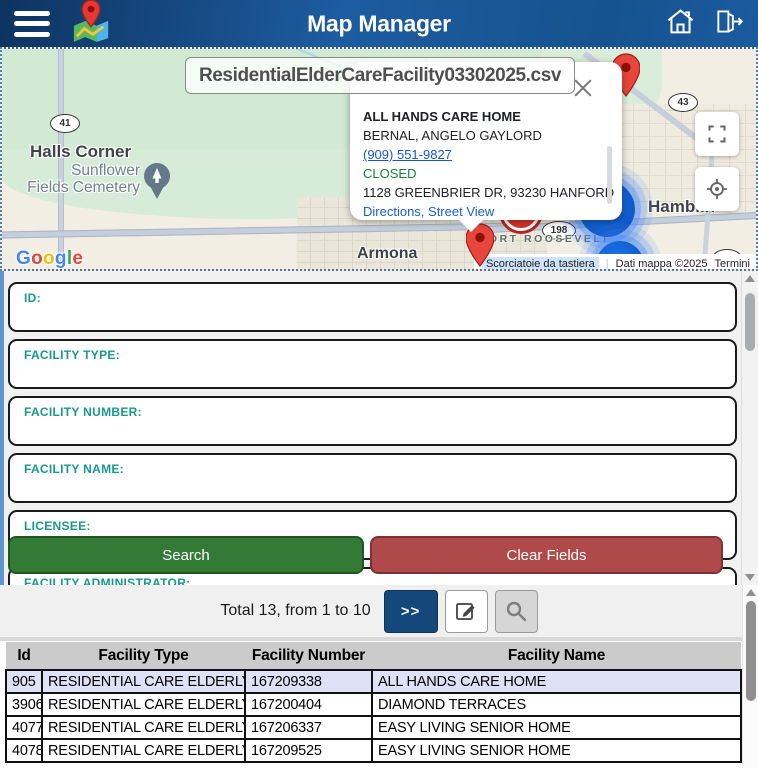 Image resolution: width=758 pixels, height=768 pixels. Describe the element at coordinates (364, 432) in the screenshot. I see `facility-number-input` at that location.